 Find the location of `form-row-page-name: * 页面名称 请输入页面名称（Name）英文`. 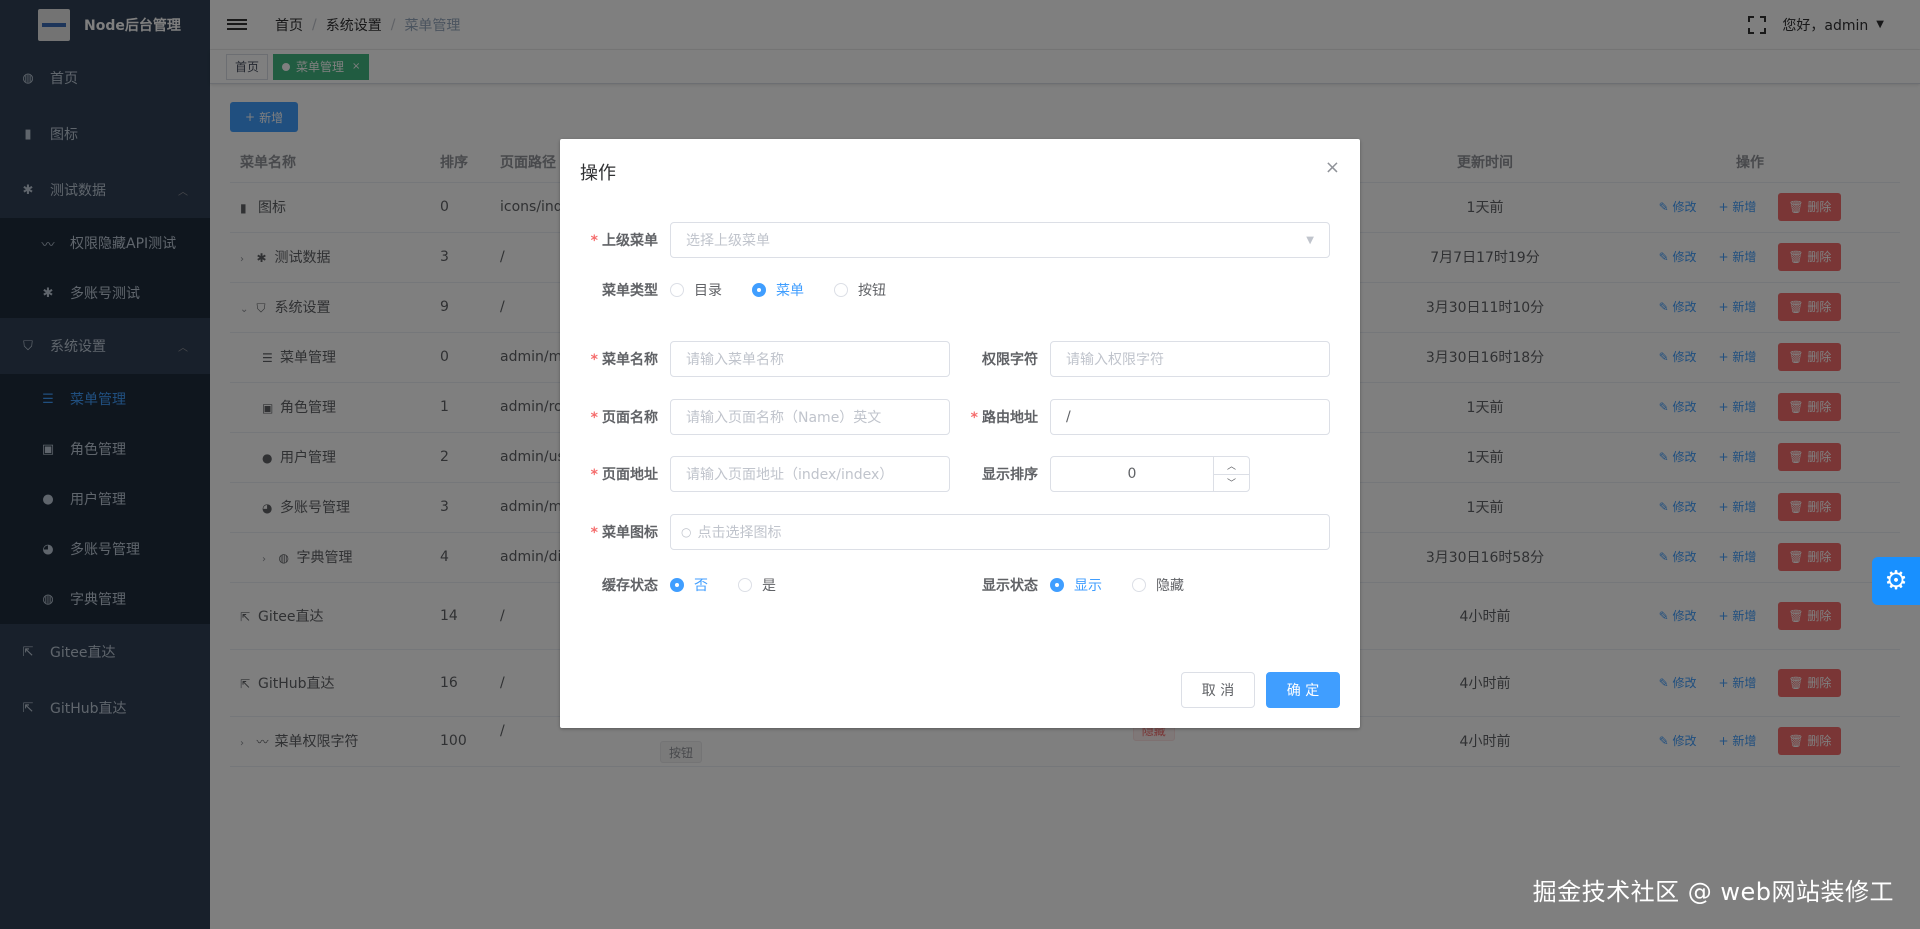

form-row-page-name: * 页面名称 请输入页面名称（Name）英文 is located at coordinates (765, 417).